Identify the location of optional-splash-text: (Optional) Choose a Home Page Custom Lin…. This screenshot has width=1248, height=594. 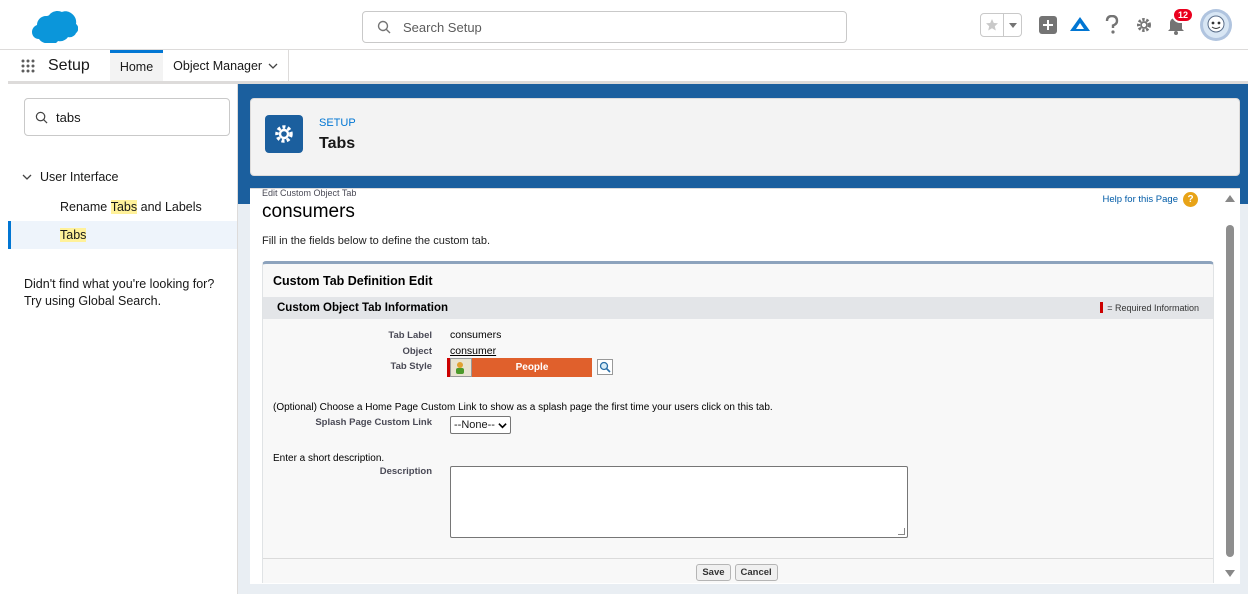
(523, 407).